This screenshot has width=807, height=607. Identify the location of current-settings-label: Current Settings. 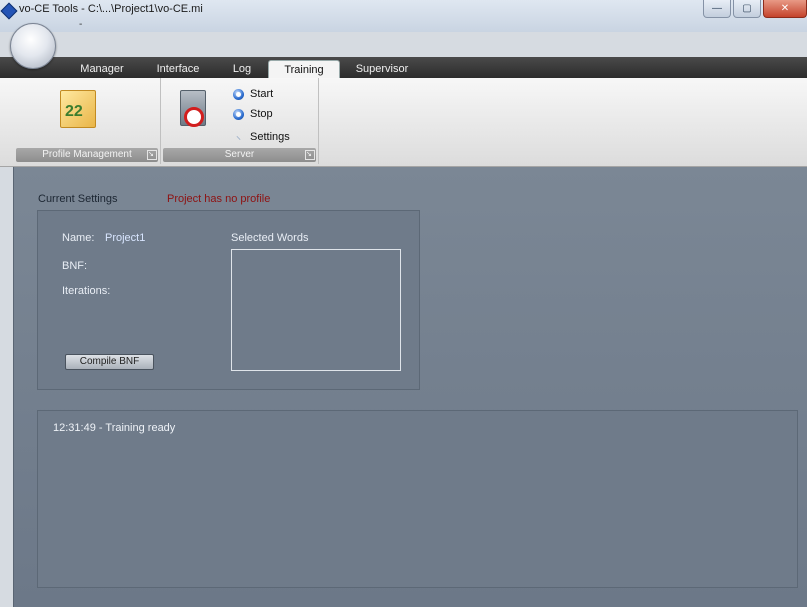
(78, 199).